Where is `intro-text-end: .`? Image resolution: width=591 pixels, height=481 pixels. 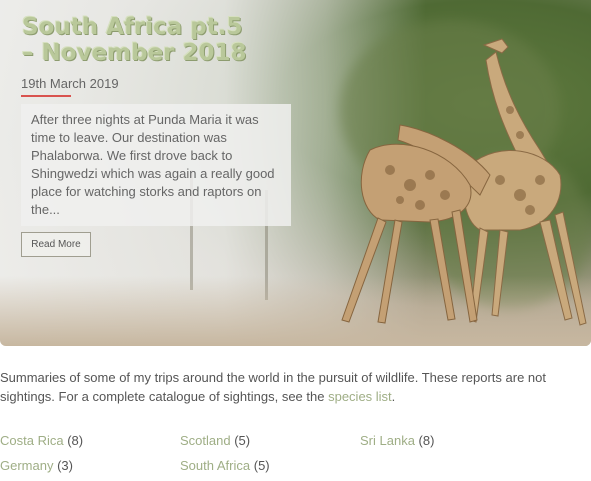
intro-text-end: . is located at coordinates (393, 396).